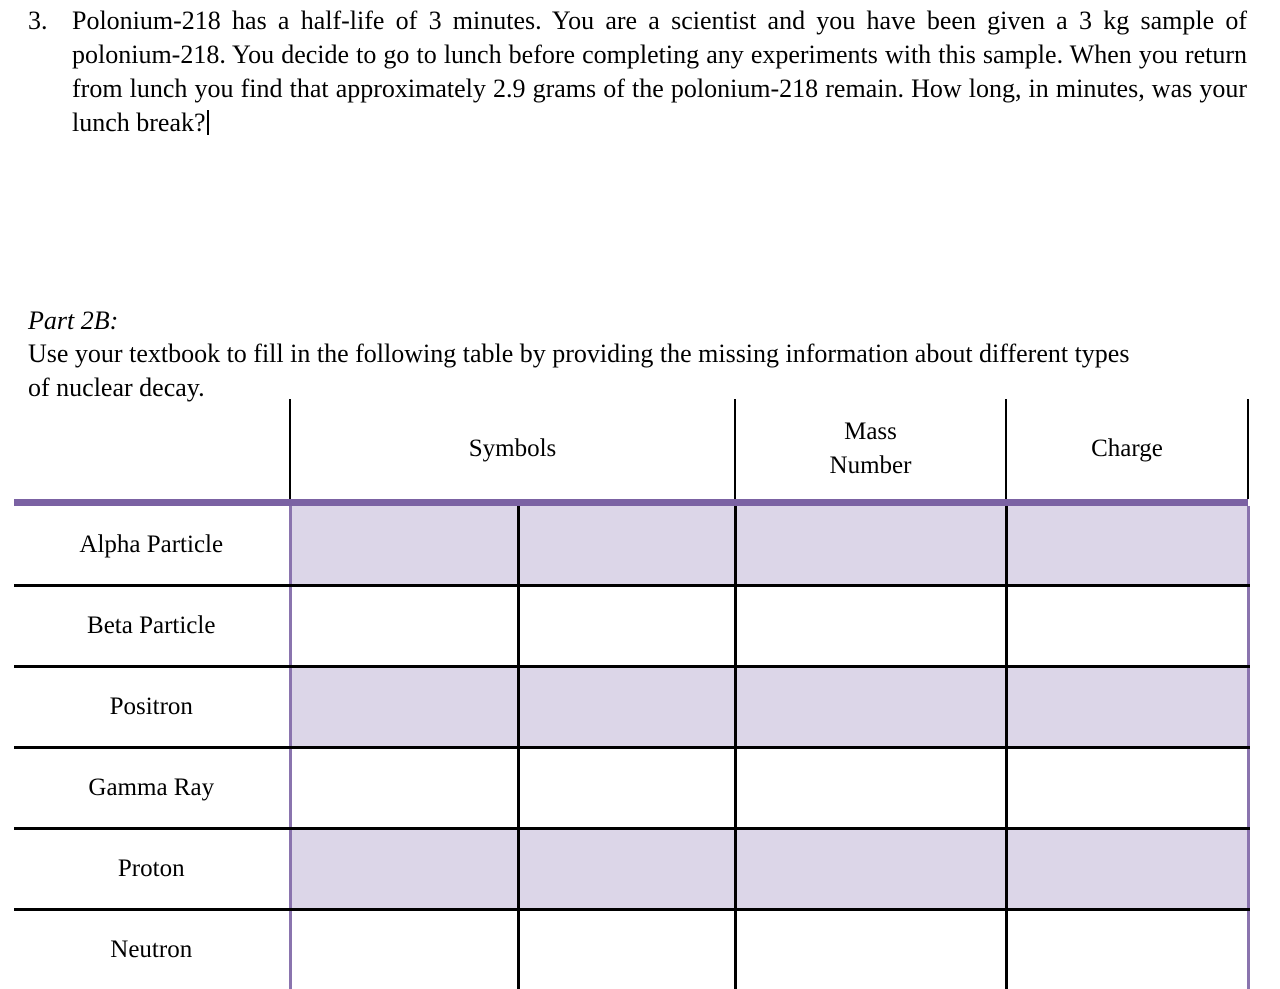 This screenshot has height=989, width=1280. What do you see at coordinates (870, 466) in the screenshot?
I see `header-mass-line-2: Number` at bounding box center [870, 466].